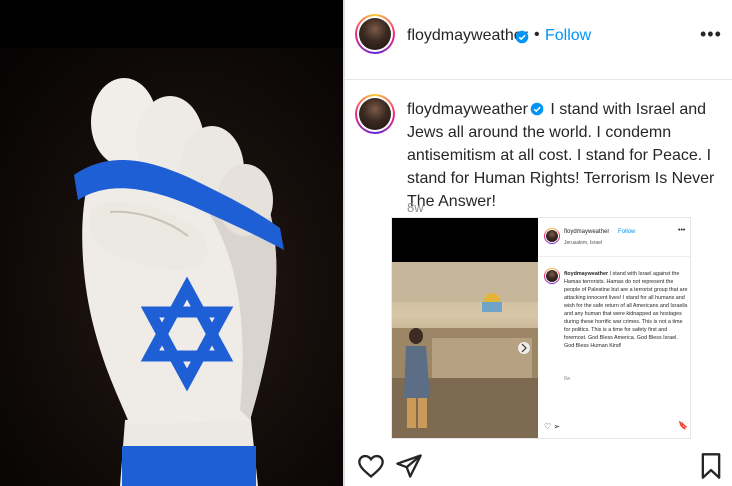  I want to click on more-options-icon: •••, so click(711, 34).